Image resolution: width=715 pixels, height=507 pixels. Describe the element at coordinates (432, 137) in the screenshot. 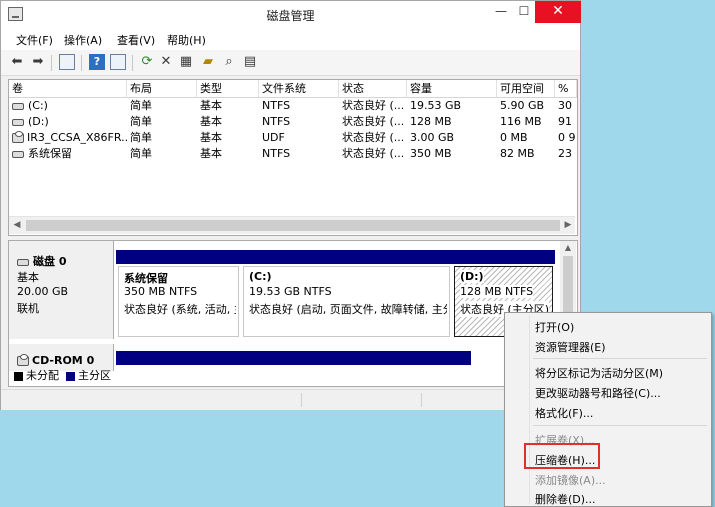

I see `cell-capacity: 3.00 GB` at that location.